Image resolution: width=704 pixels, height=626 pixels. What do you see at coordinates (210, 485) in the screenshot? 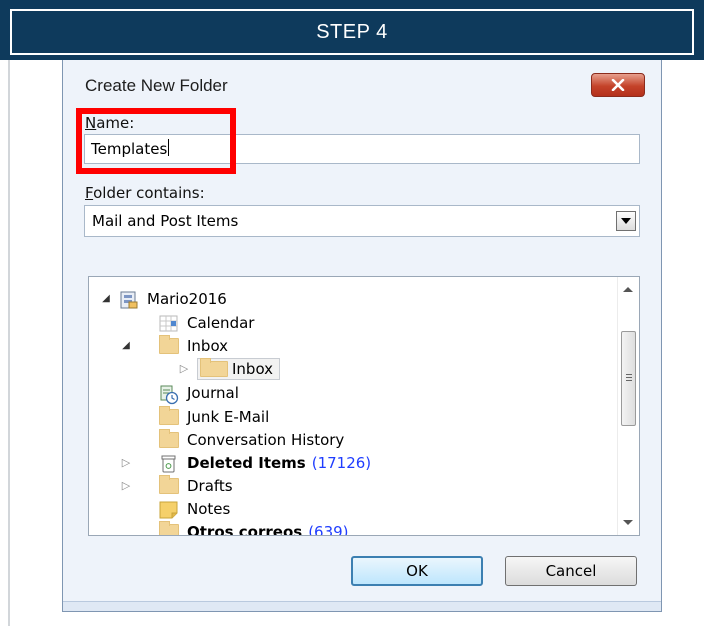
I see `tree-item-label: Drafts` at bounding box center [210, 485].